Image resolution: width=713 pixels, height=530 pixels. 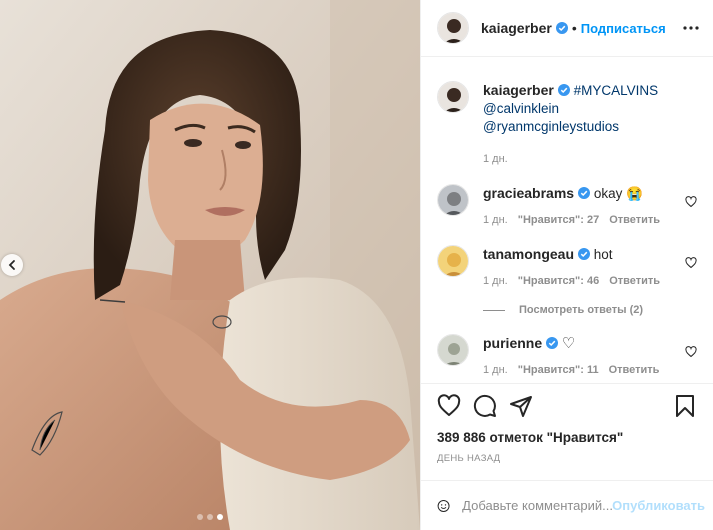 What do you see at coordinates (528, 254) in the screenshot?
I see `comment-username: tanamongeau` at bounding box center [528, 254].